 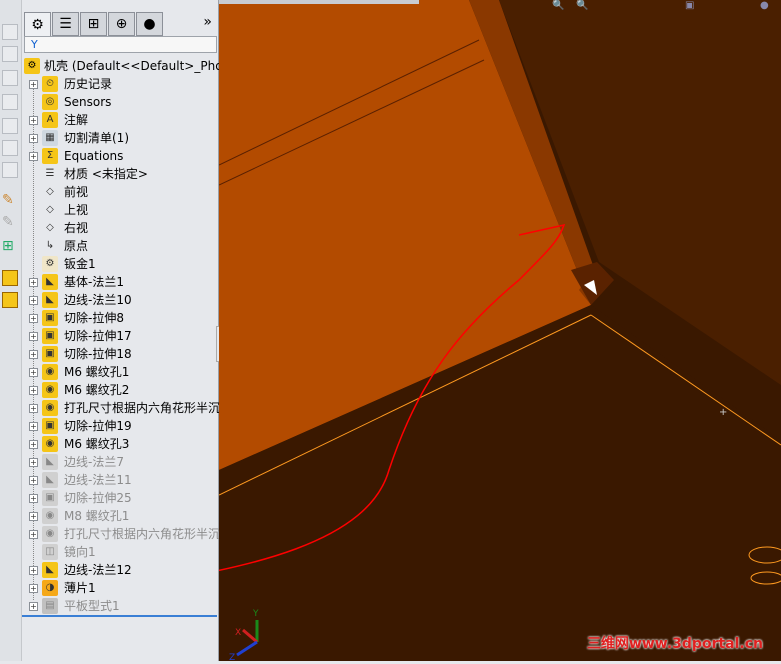 What do you see at coordinates (80, 552) in the screenshot?
I see `tree-item-label: 镜向1` at bounding box center [80, 552].